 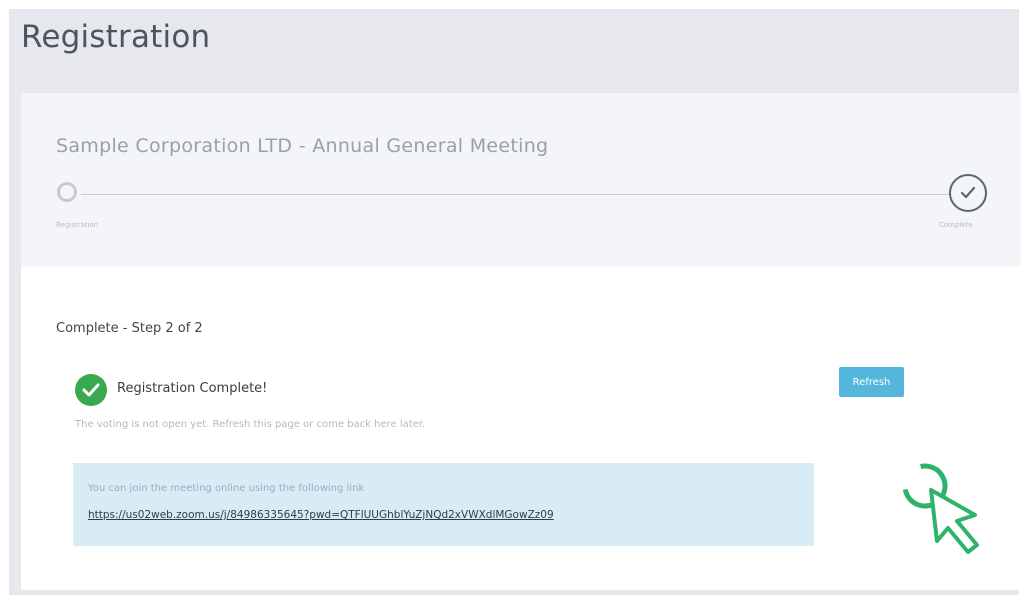 I want to click on step-label-complete: Complete, so click(x=956, y=225).